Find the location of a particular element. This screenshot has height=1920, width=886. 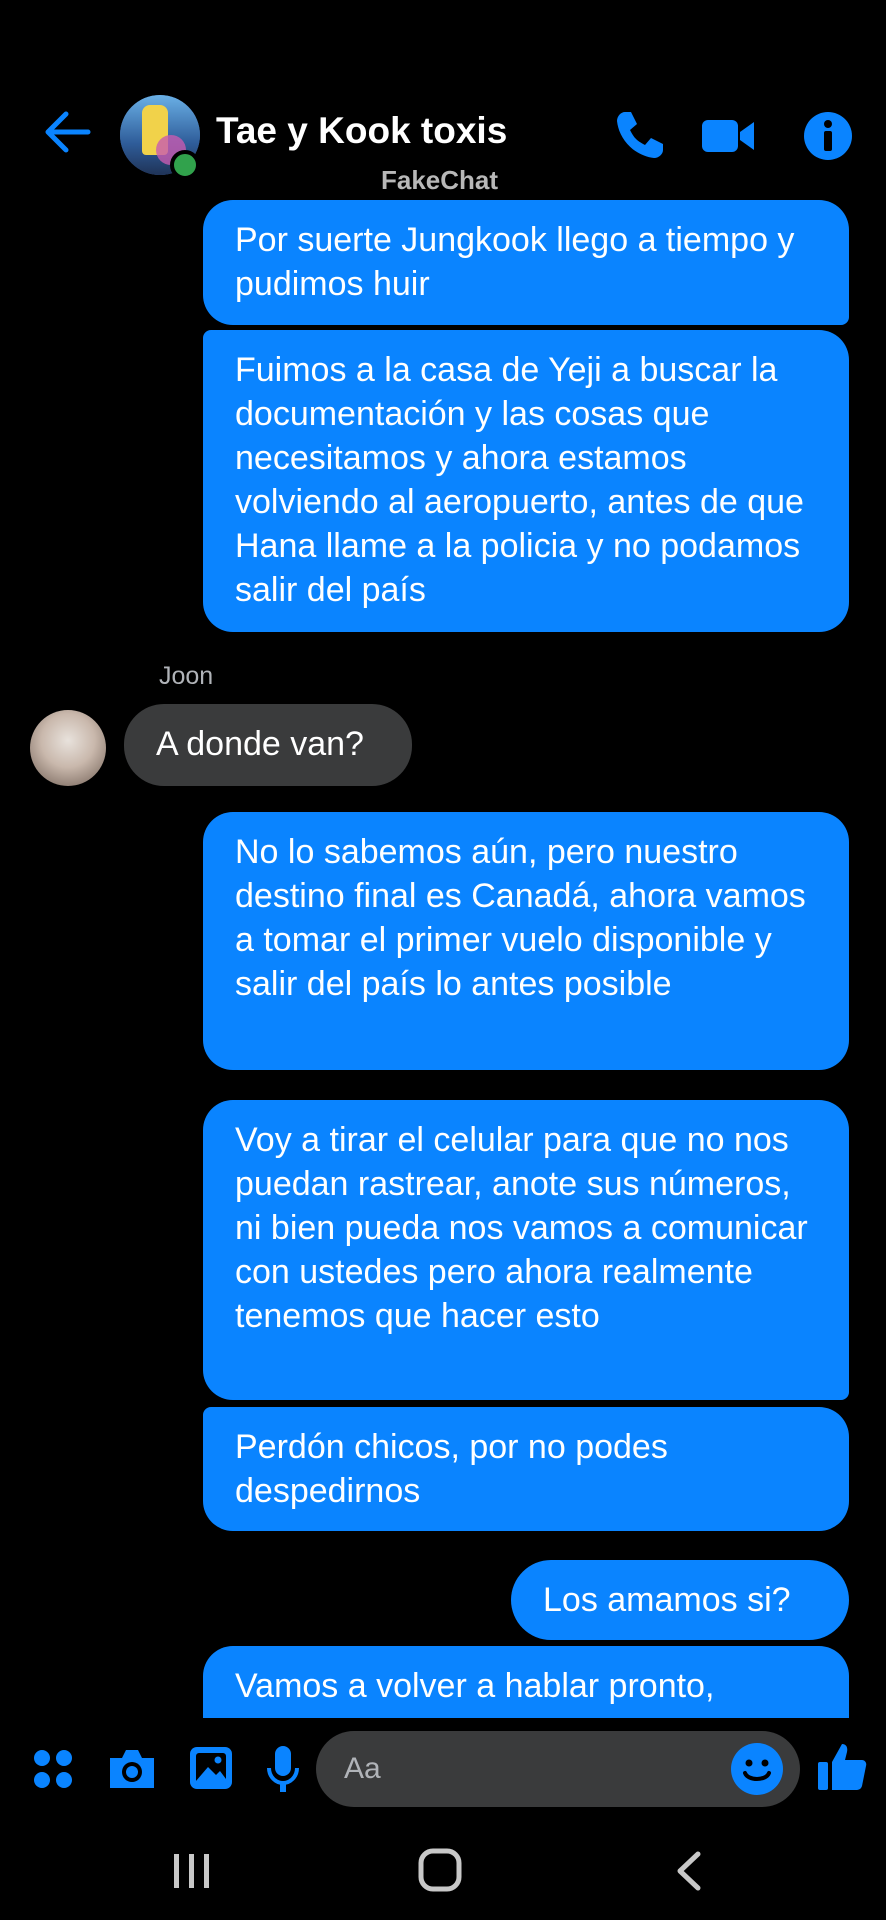

chat-title: Tae y Kook toxis is located at coordinates (361, 131).